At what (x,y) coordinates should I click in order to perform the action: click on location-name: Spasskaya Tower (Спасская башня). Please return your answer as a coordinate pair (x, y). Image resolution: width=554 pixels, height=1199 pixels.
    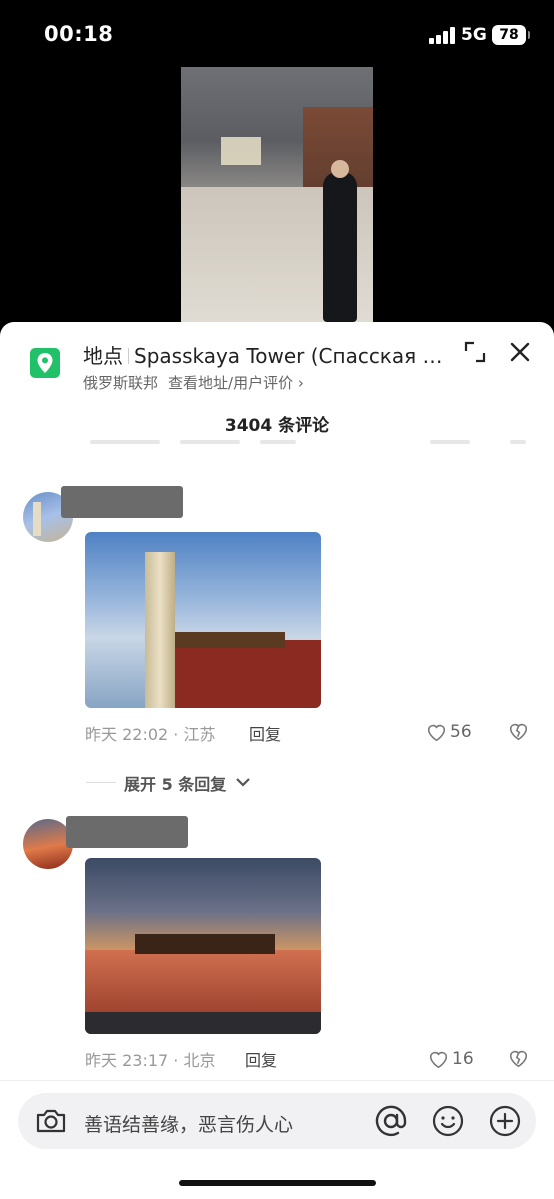
    Looking at the image, I should click on (288, 356).